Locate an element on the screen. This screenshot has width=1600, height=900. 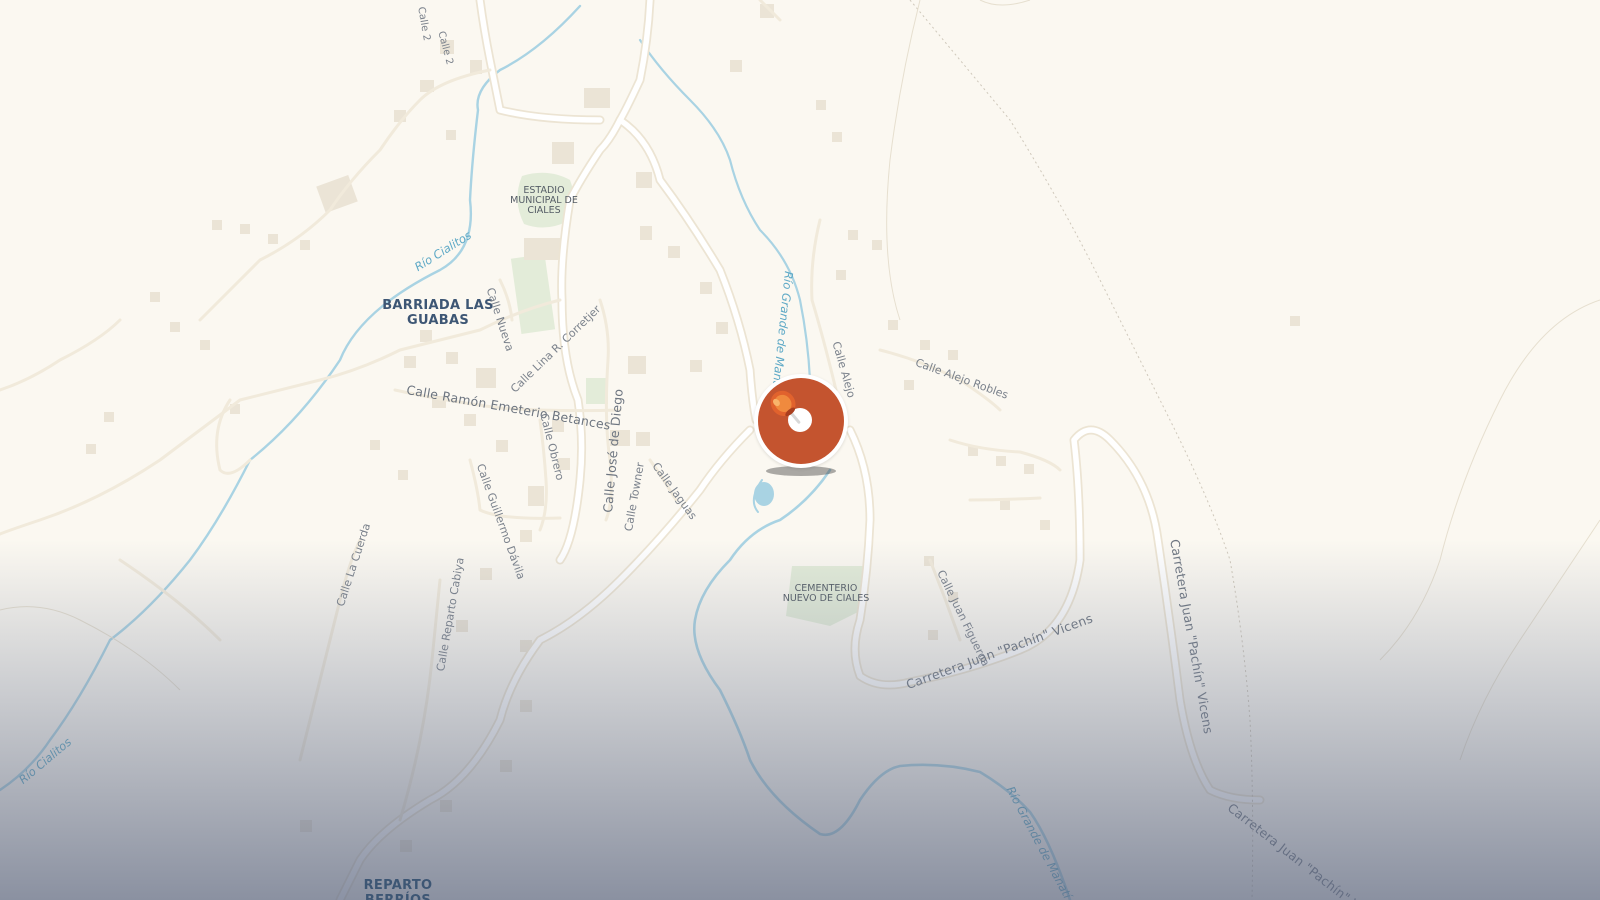
label-reparto-berrios: REPARTO BERRÍOS is located at coordinates (398, 889).